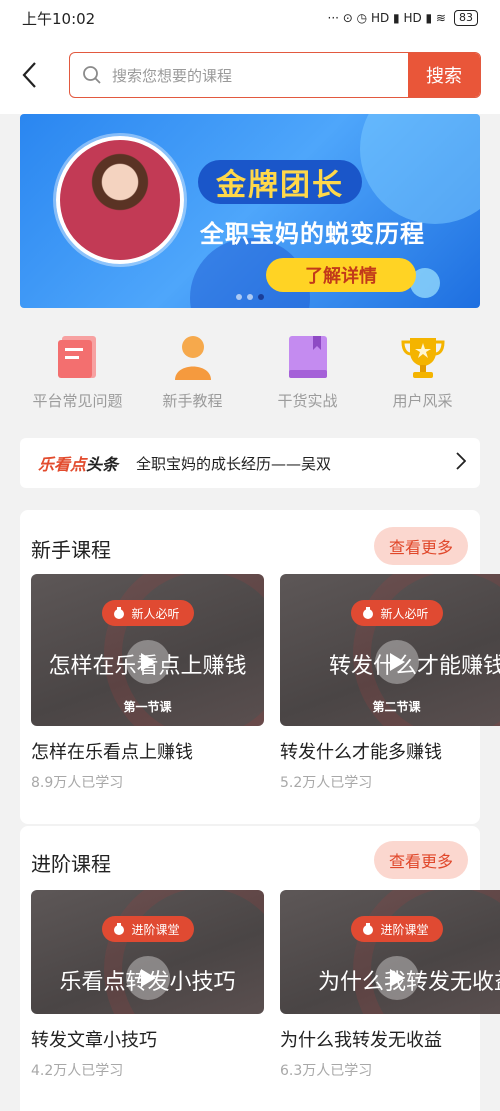  I want to click on back-button, so click(29, 75).